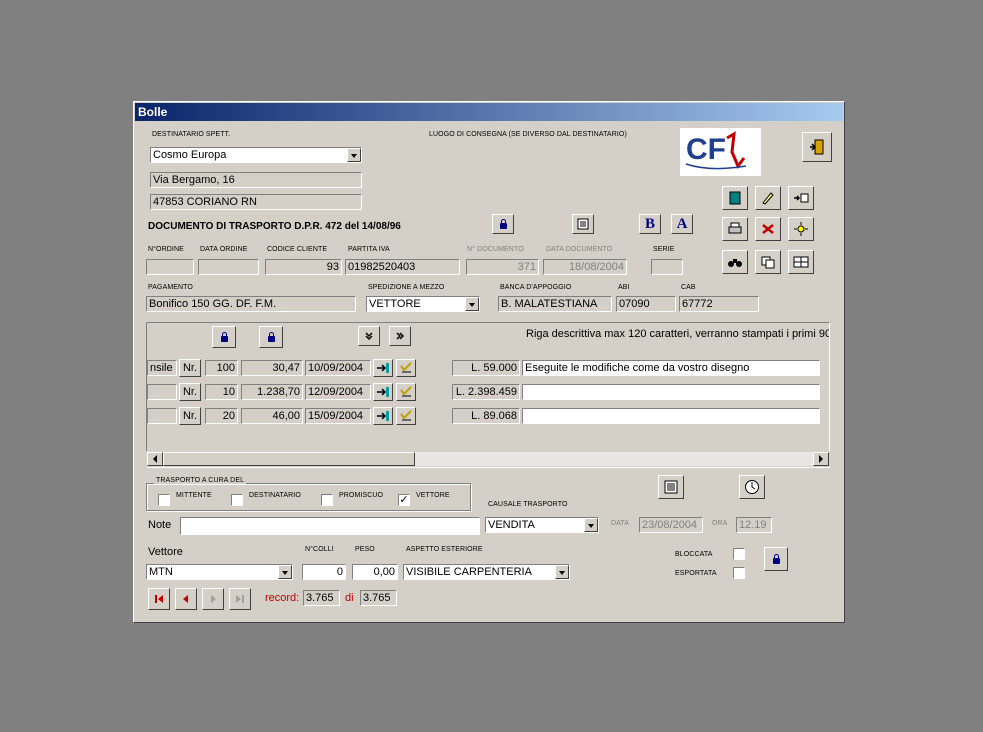 The height and width of the screenshot is (732, 983). I want to click on view-button, so click(801, 262).